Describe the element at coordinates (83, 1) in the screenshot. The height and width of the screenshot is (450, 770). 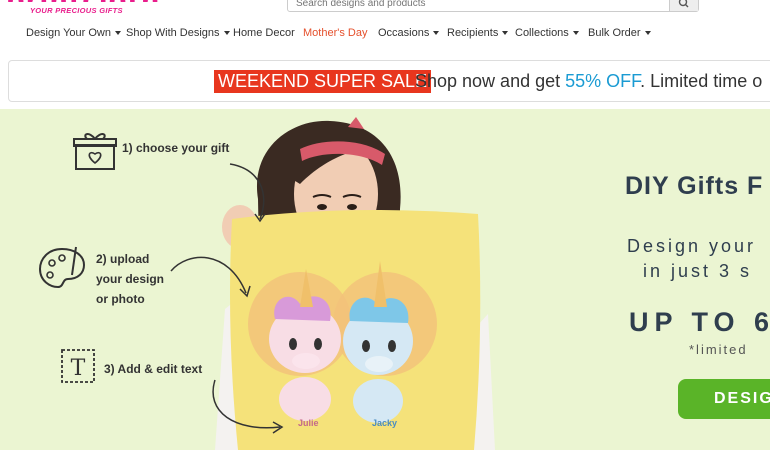
I see `site-logo: printcloth` at that location.